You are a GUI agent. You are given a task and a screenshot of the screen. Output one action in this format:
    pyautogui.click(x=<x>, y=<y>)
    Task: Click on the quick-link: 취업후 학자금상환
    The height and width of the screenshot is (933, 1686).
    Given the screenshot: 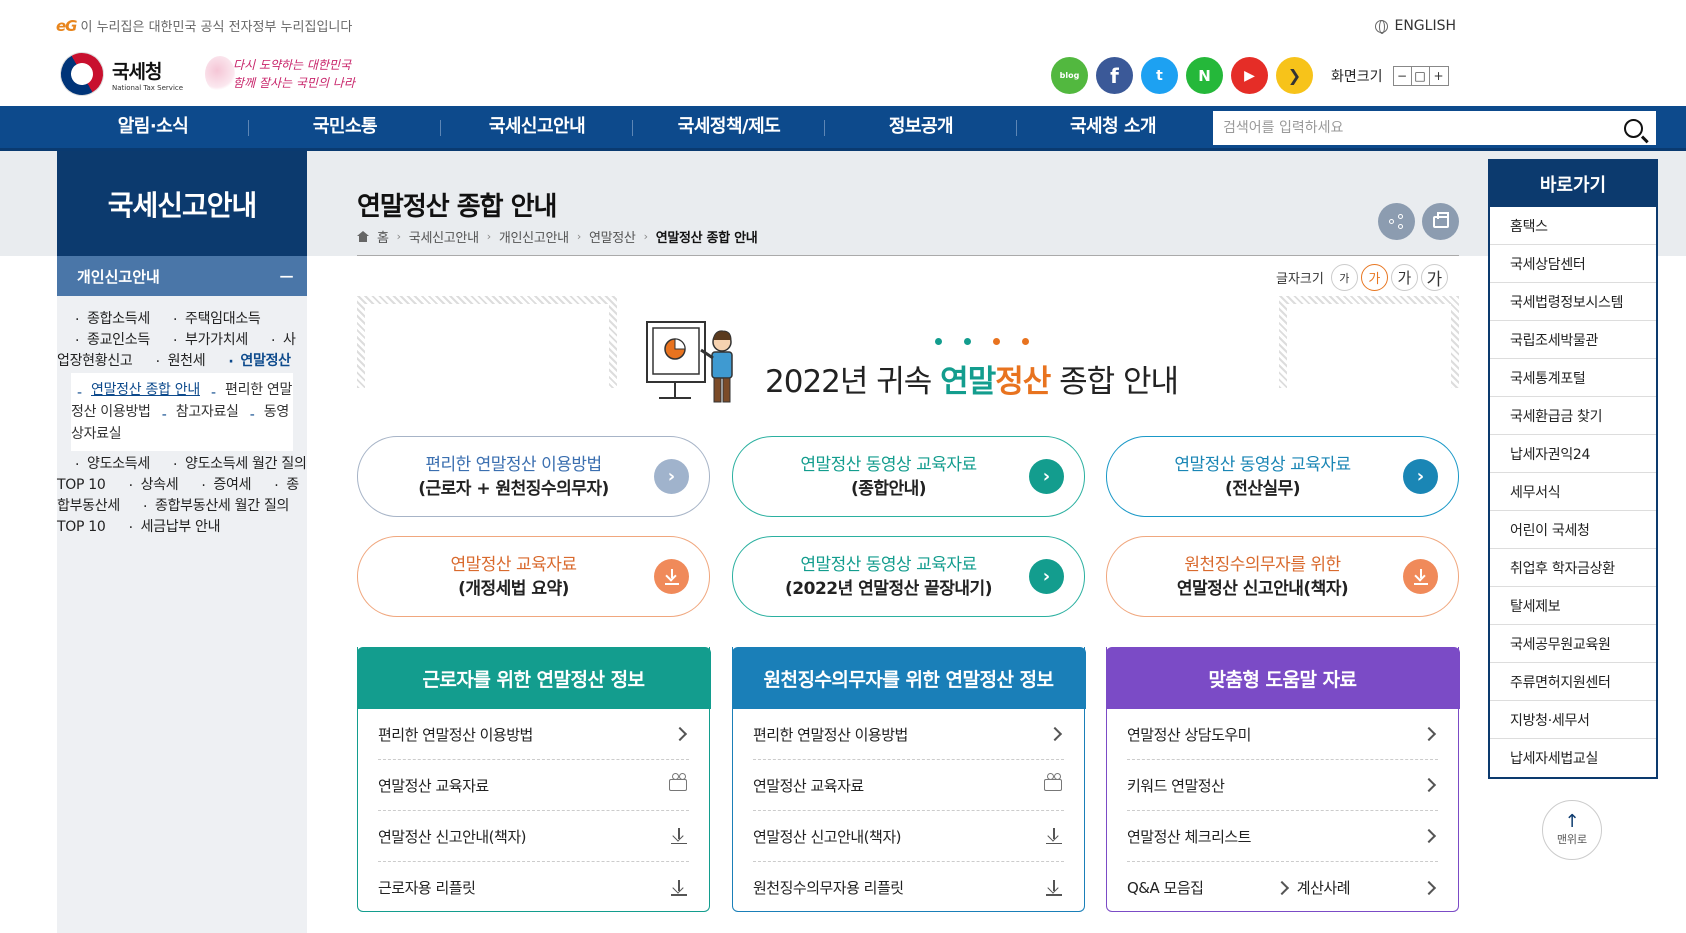 What is the action you would take?
    pyautogui.click(x=1573, y=568)
    